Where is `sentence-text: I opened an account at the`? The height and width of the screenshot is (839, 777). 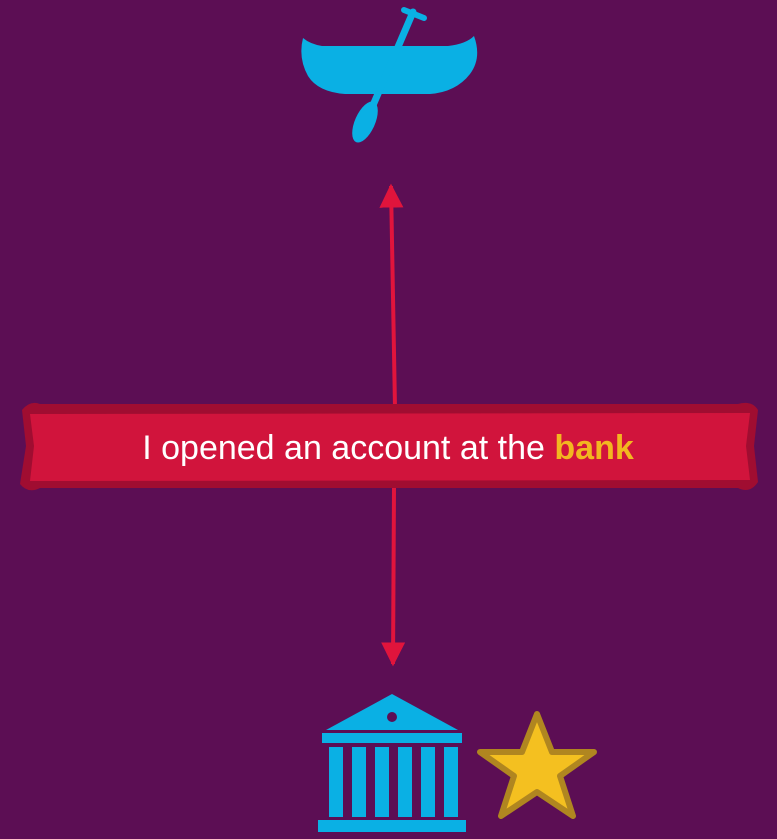
sentence-text: I opened an account at the is located at coordinates (343, 447).